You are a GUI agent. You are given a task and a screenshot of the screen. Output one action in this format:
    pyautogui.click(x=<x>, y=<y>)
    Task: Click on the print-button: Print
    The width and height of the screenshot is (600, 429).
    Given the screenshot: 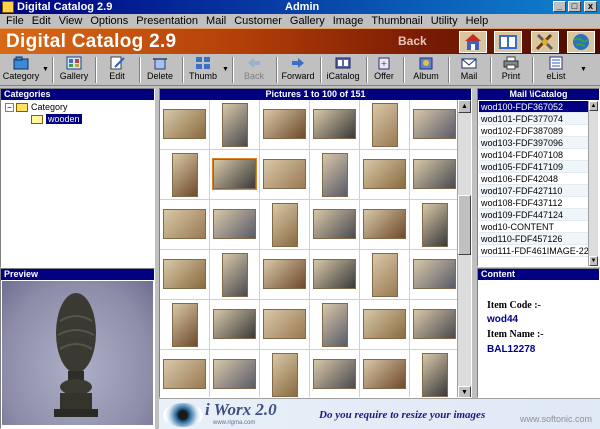 What is the action you would take?
    pyautogui.click(x=511, y=69)
    